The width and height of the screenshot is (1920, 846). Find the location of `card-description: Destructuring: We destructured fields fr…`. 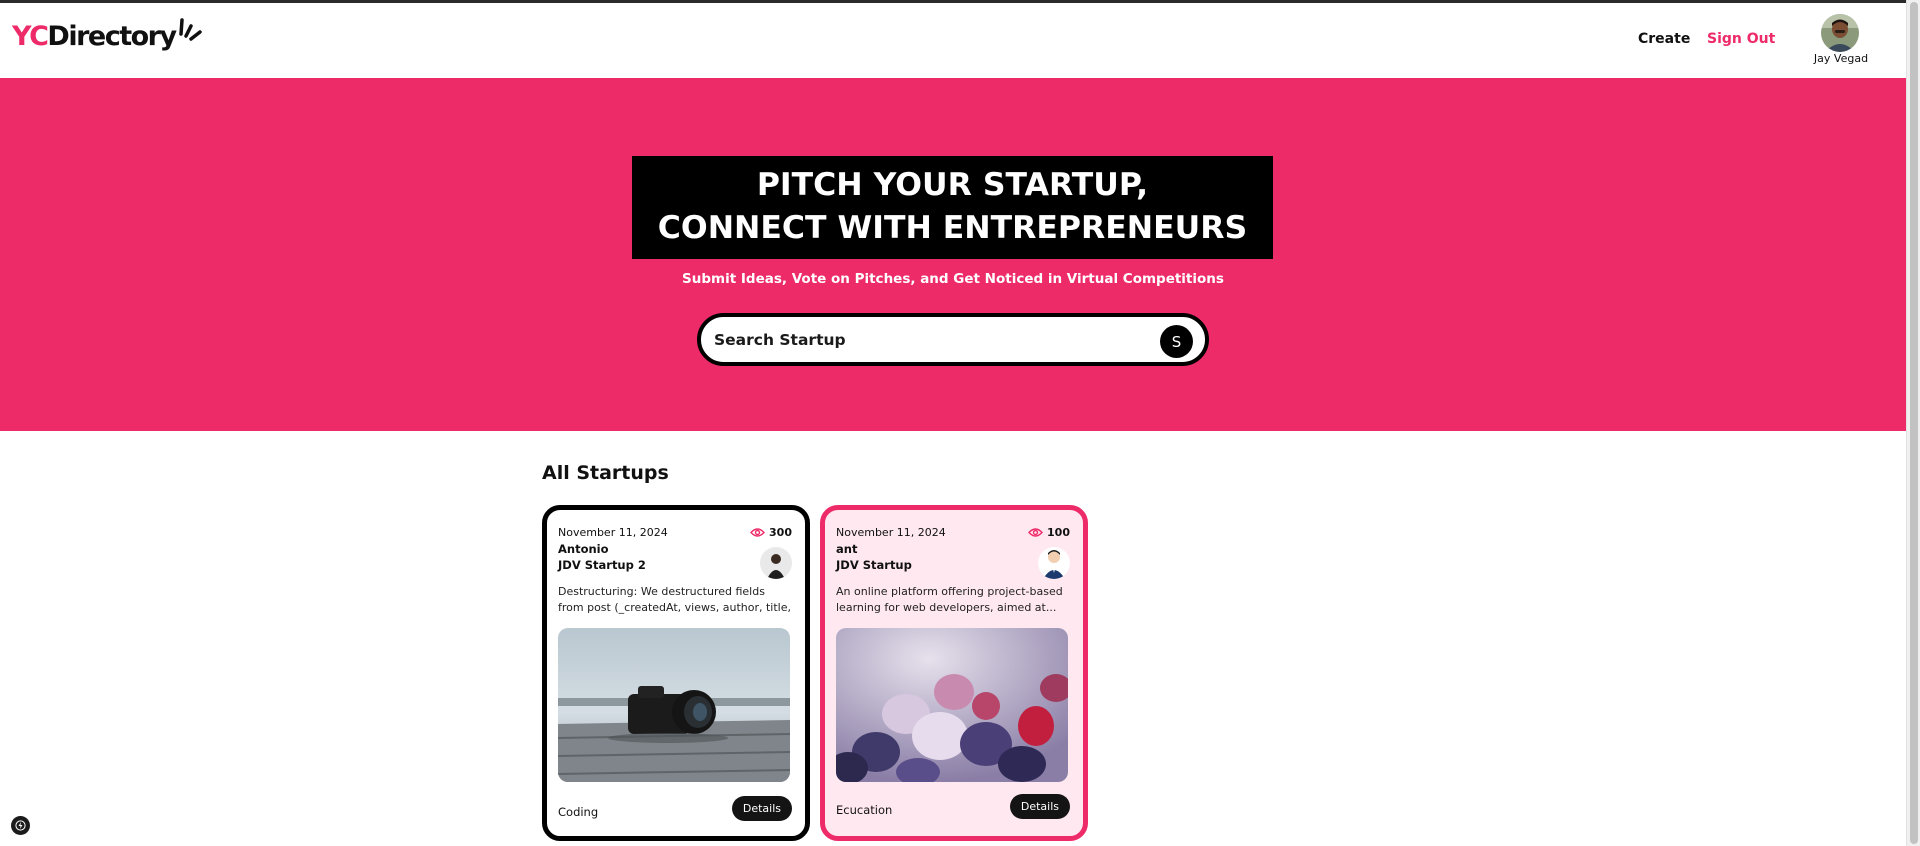

card-description: Destructuring: We destructured fields fr… is located at coordinates (674, 599).